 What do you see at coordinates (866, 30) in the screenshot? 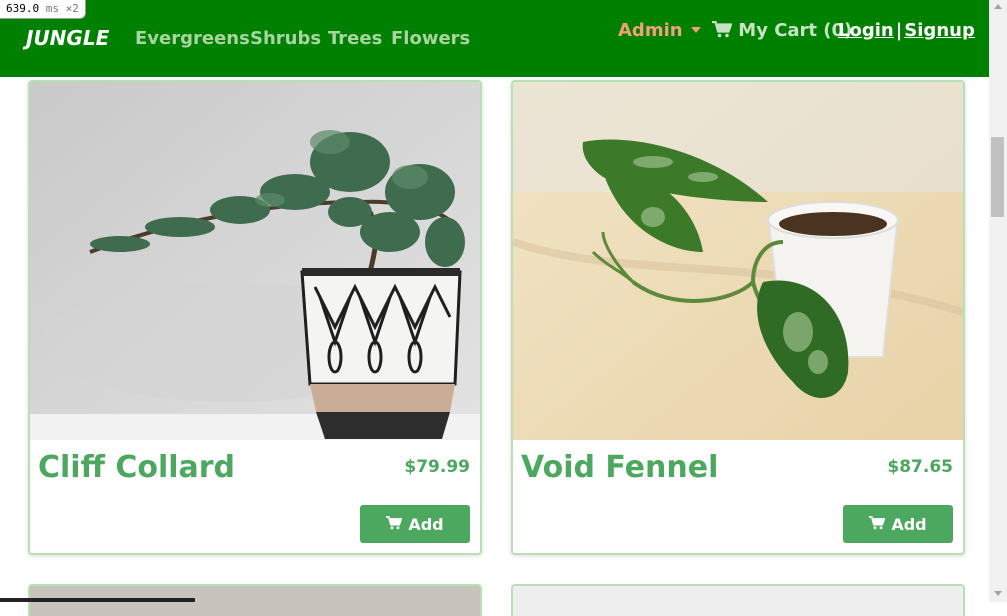
I see `login-link: Login` at bounding box center [866, 30].